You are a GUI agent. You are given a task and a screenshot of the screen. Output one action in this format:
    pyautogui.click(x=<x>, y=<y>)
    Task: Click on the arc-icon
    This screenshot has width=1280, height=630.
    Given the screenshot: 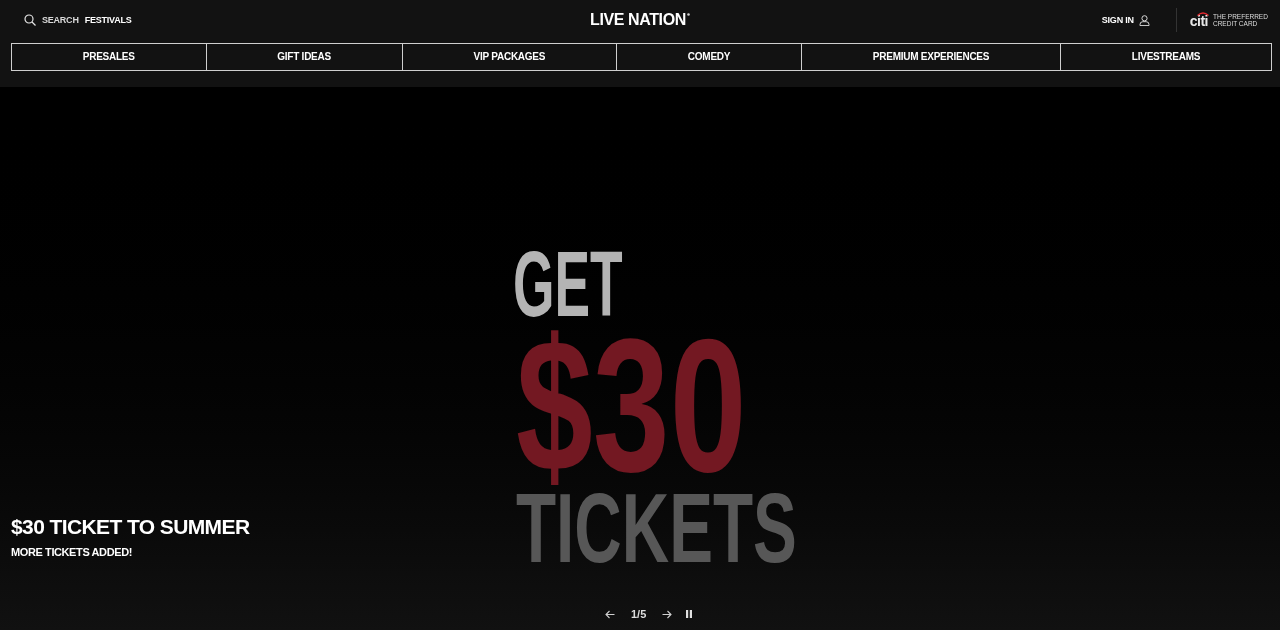 What is the action you would take?
    pyautogui.click(x=1202, y=14)
    